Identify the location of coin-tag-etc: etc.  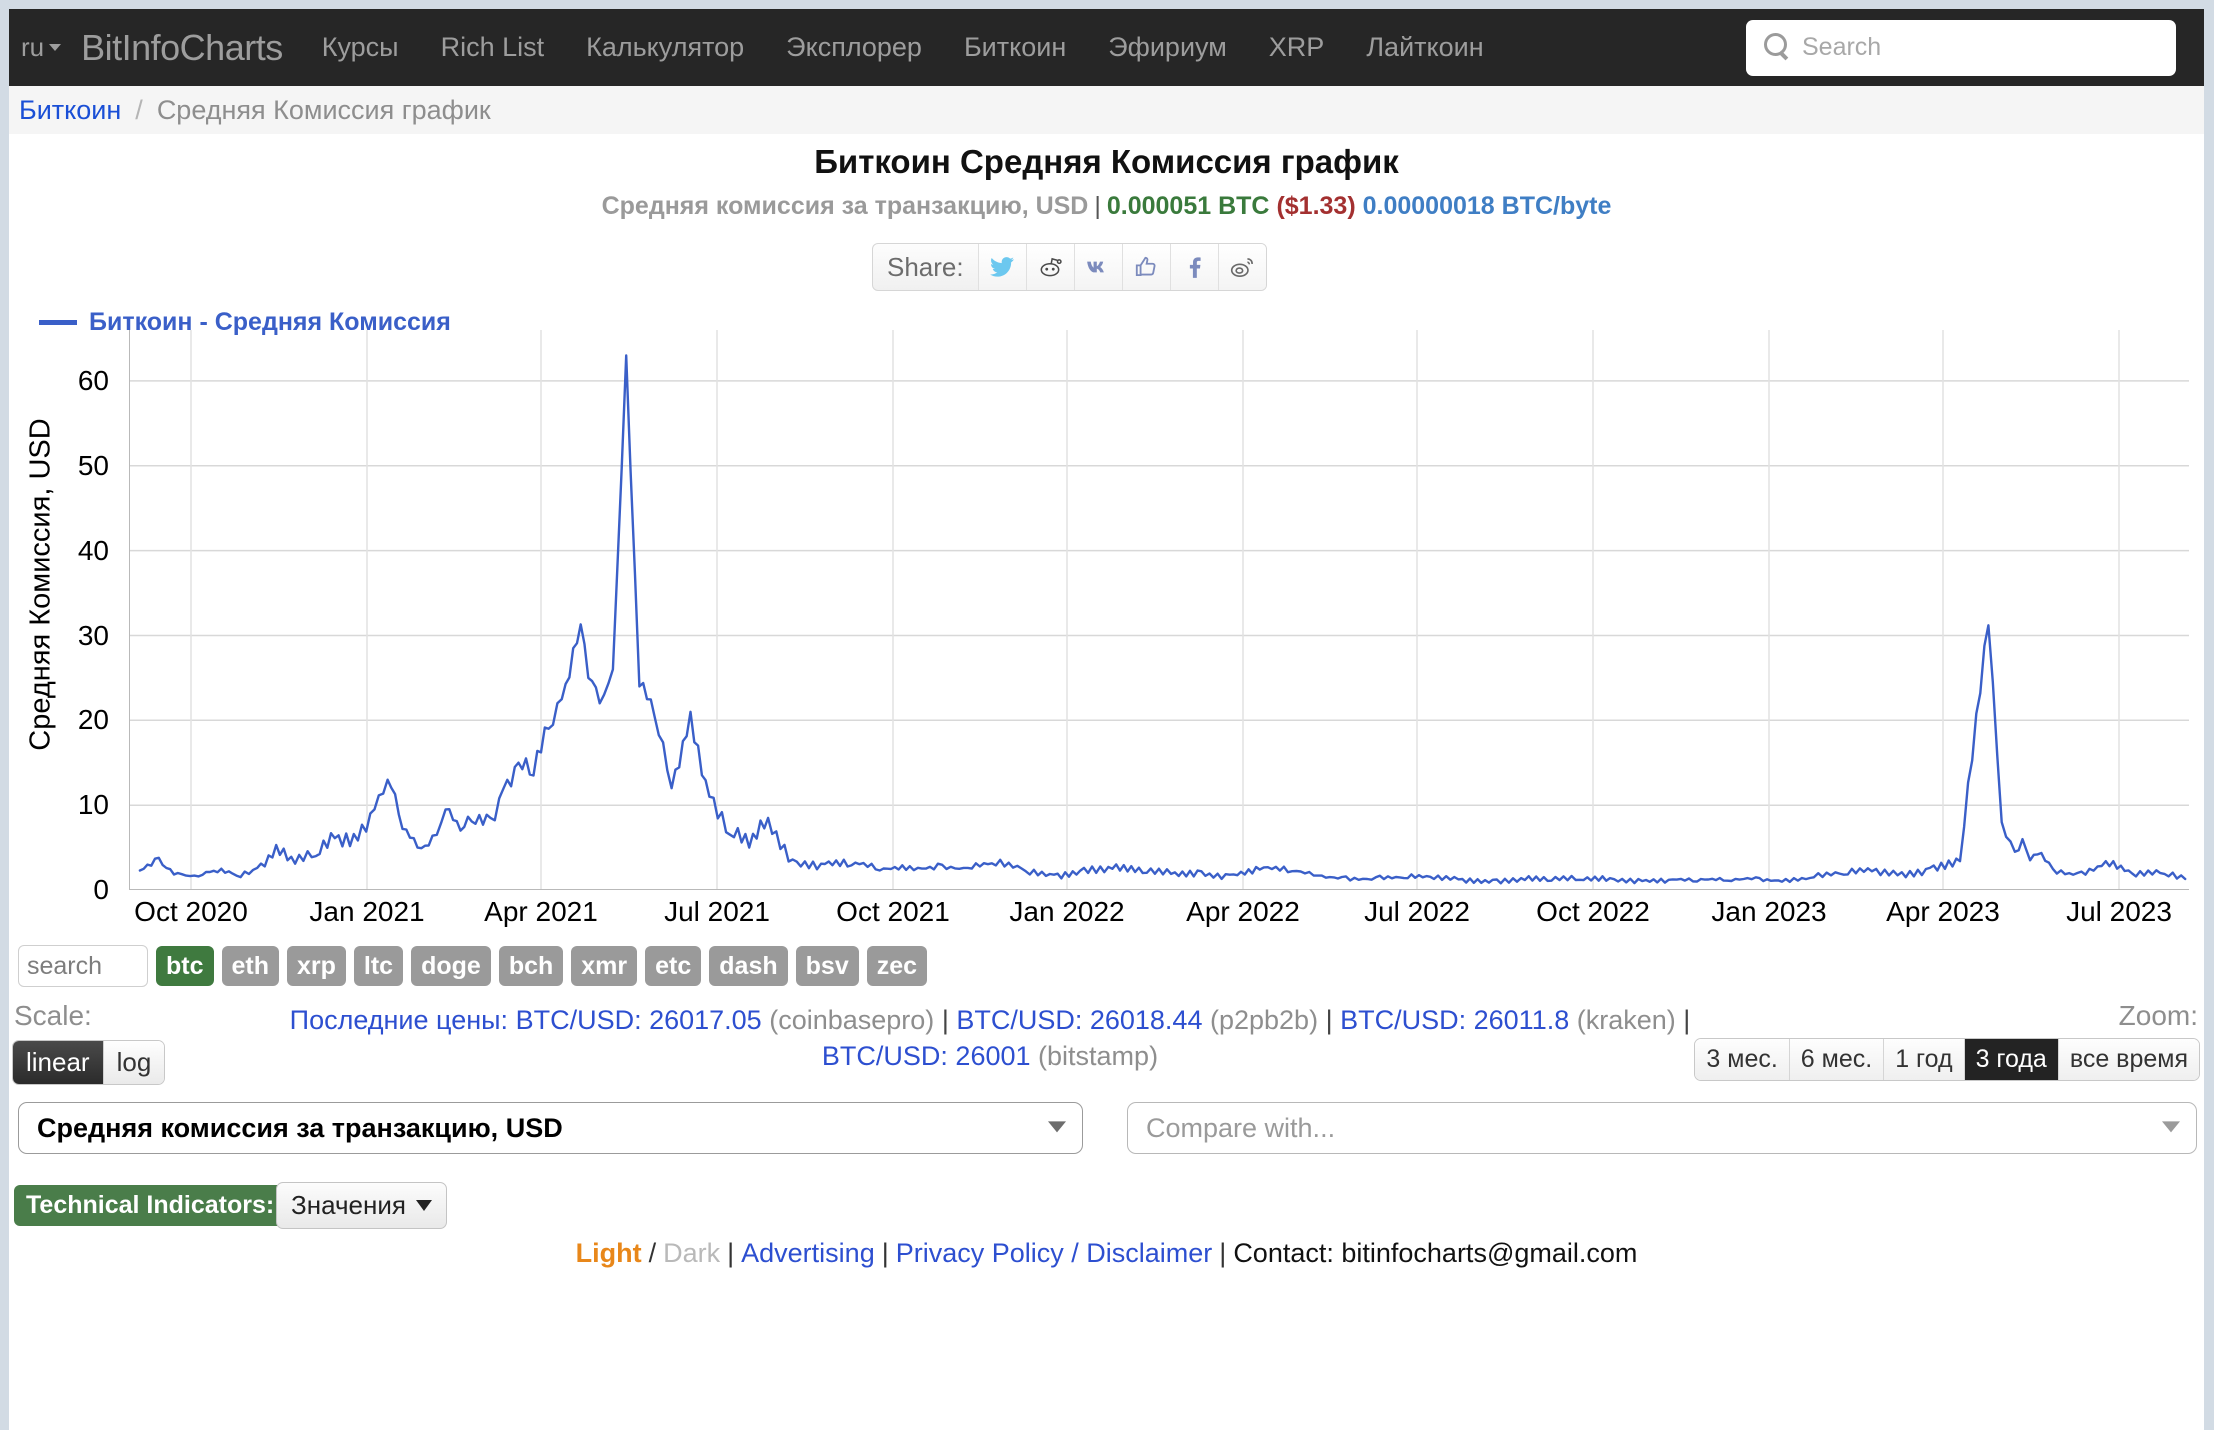
(673, 966).